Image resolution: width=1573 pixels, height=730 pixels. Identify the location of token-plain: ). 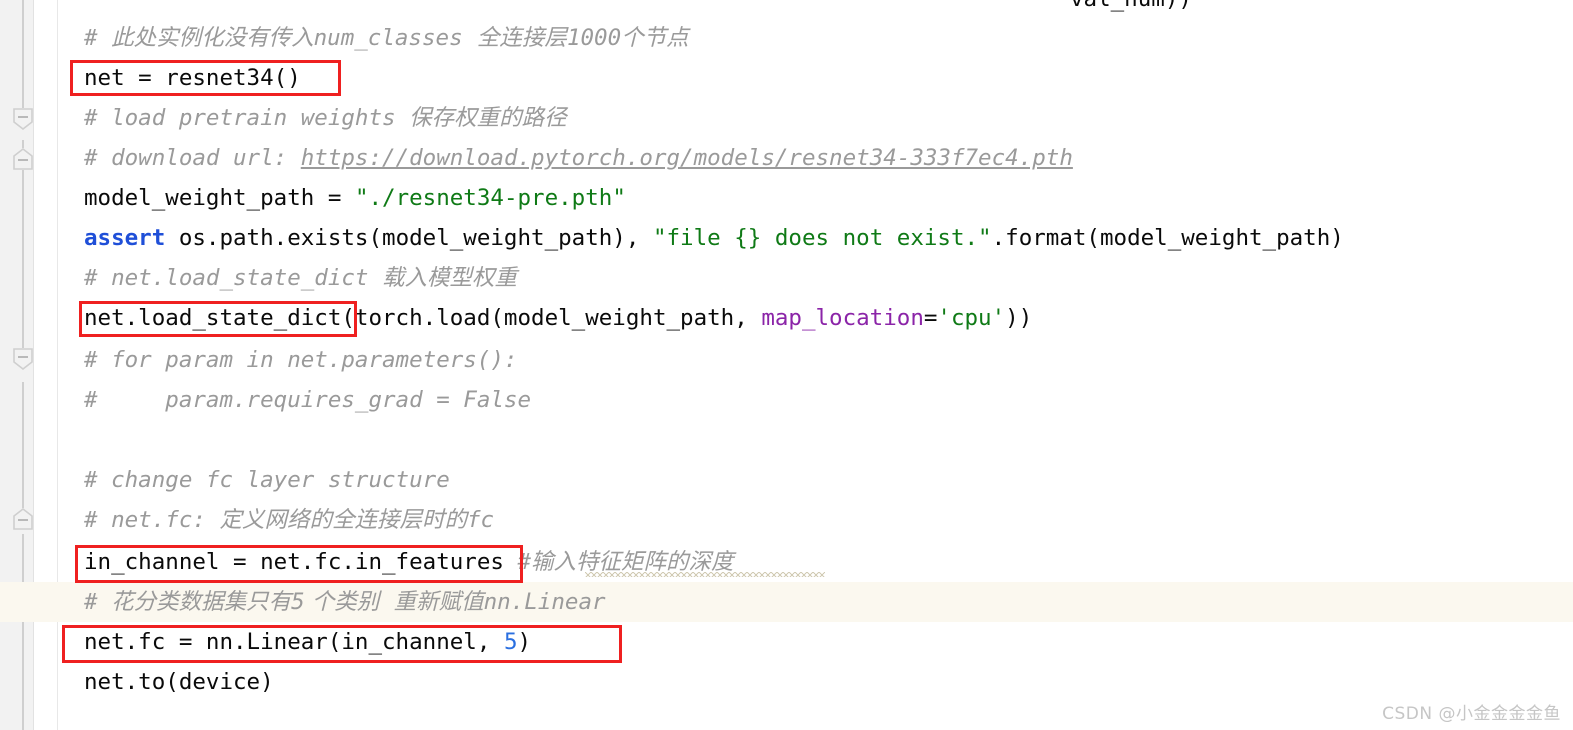
(524, 642).